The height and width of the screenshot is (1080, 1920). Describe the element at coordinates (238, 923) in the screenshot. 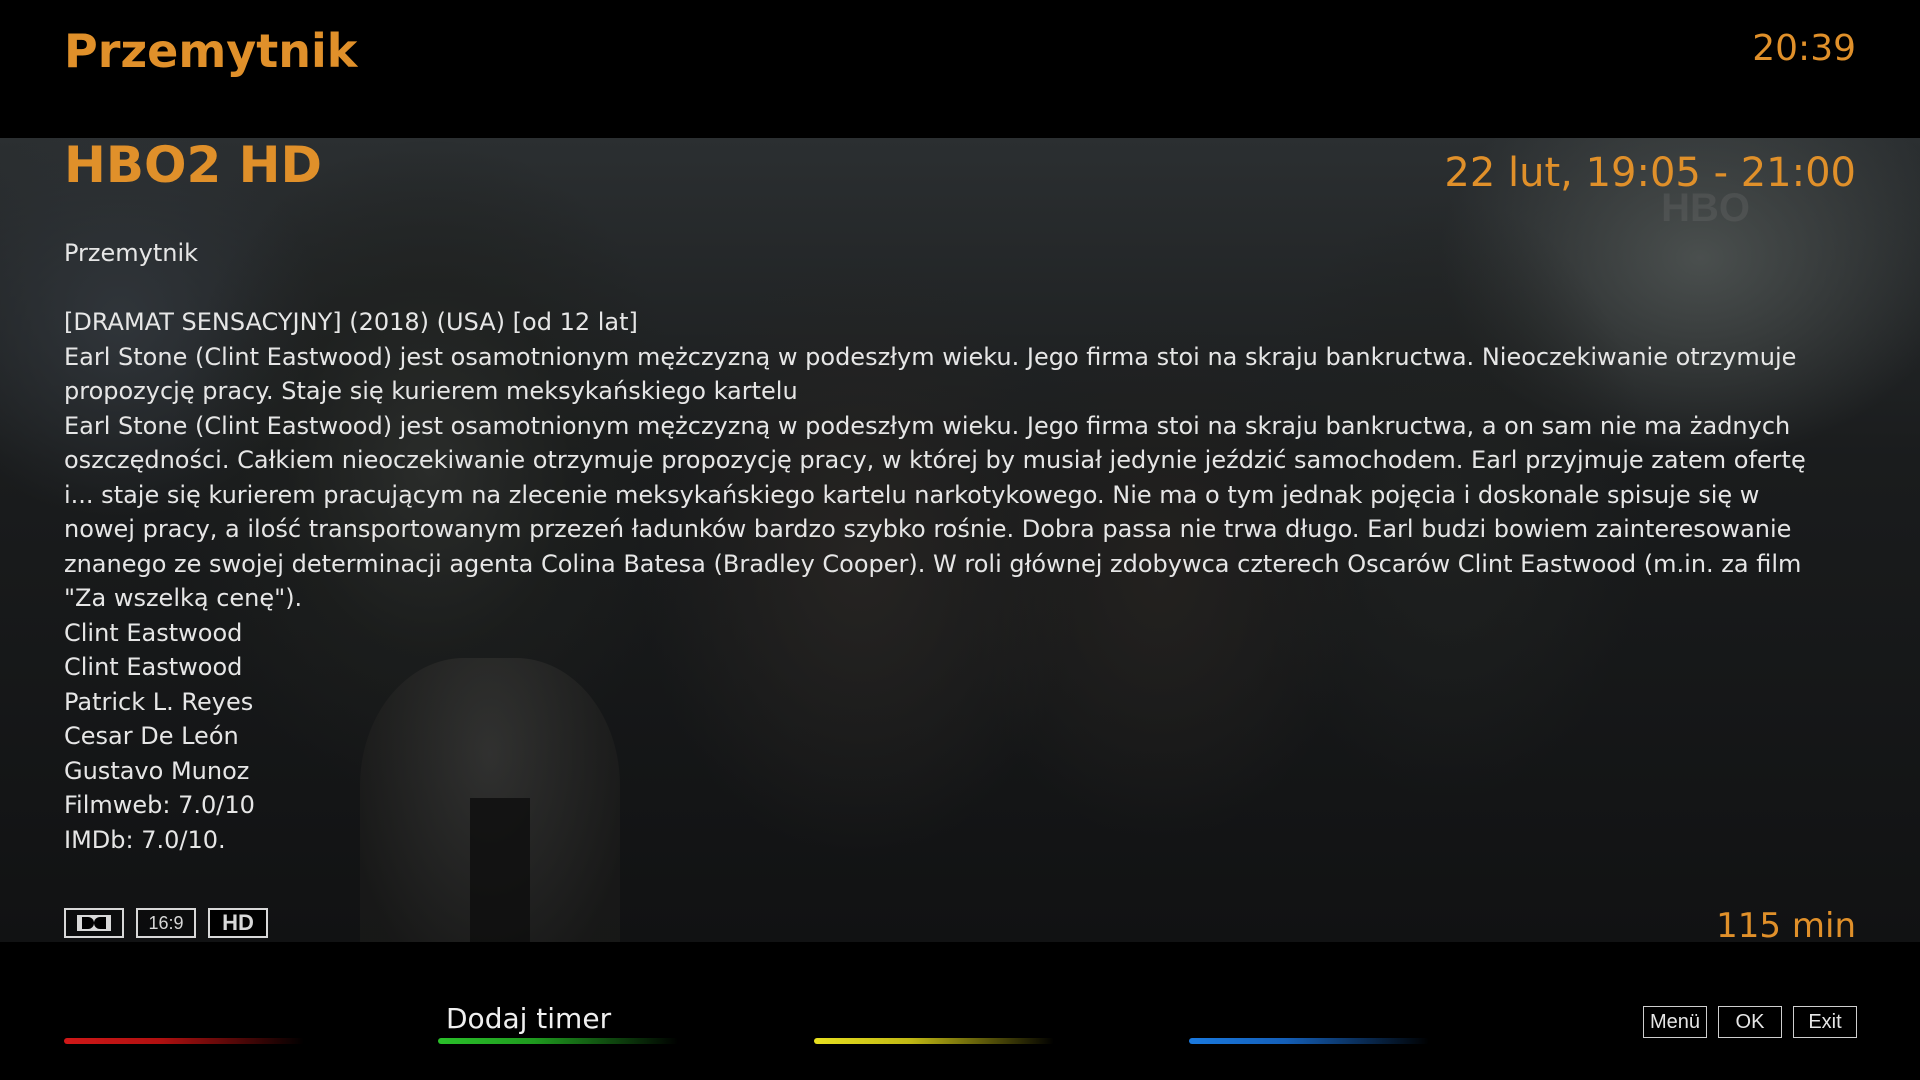

I see `hd-badge: HD` at that location.